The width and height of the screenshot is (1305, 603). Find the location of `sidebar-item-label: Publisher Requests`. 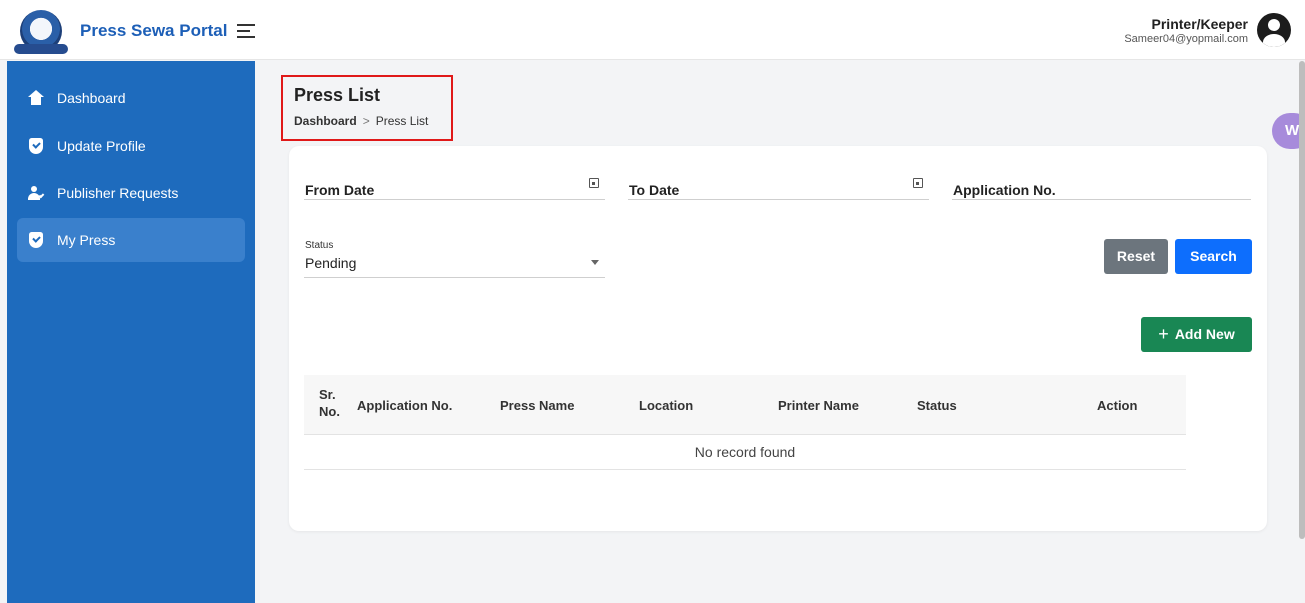

sidebar-item-label: Publisher Requests is located at coordinates (118, 193).